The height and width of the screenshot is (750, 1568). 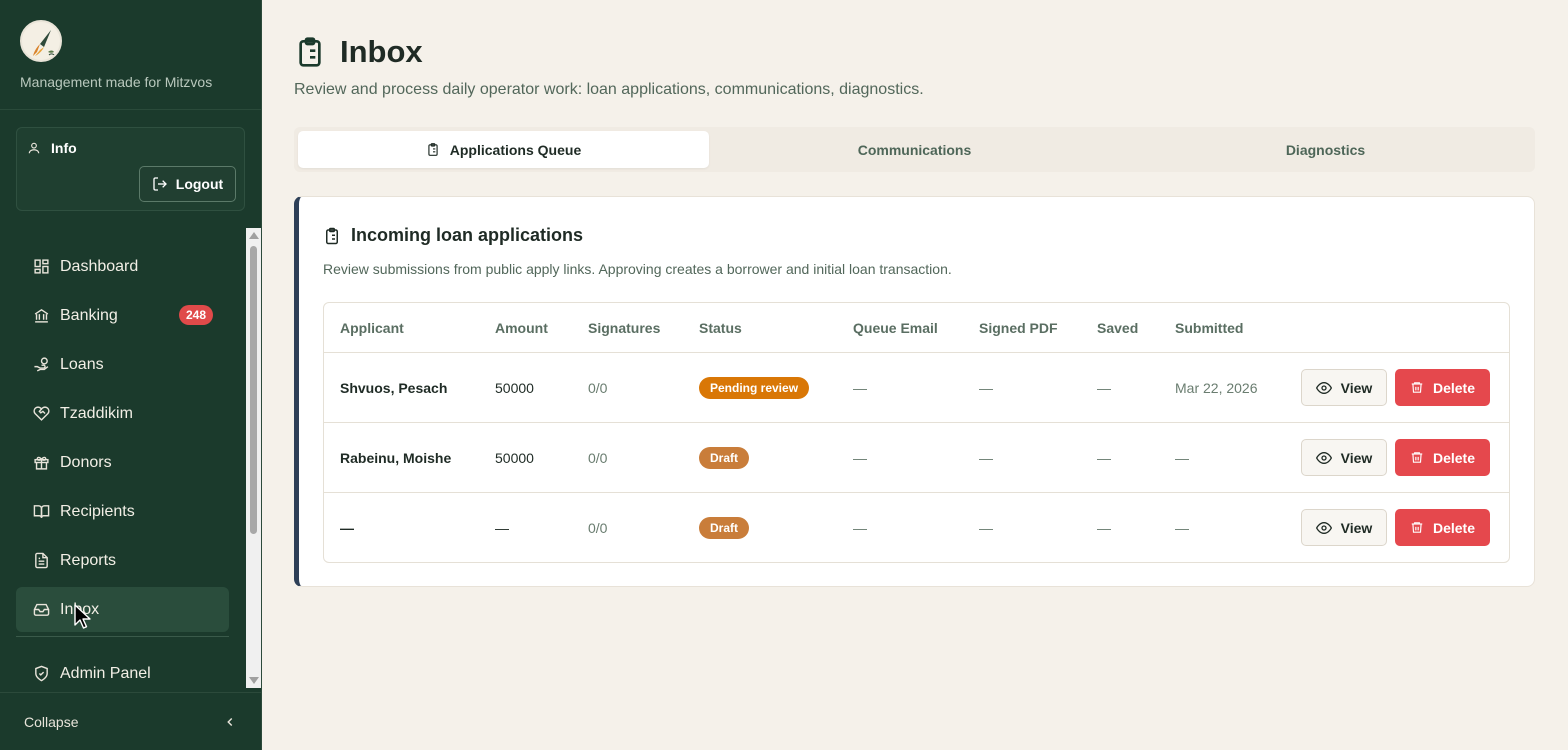 What do you see at coordinates (1216, 387) in the screenshot?
I see `submitted-cell: Mar 22, 2026` at bounding box center [1216, 387].